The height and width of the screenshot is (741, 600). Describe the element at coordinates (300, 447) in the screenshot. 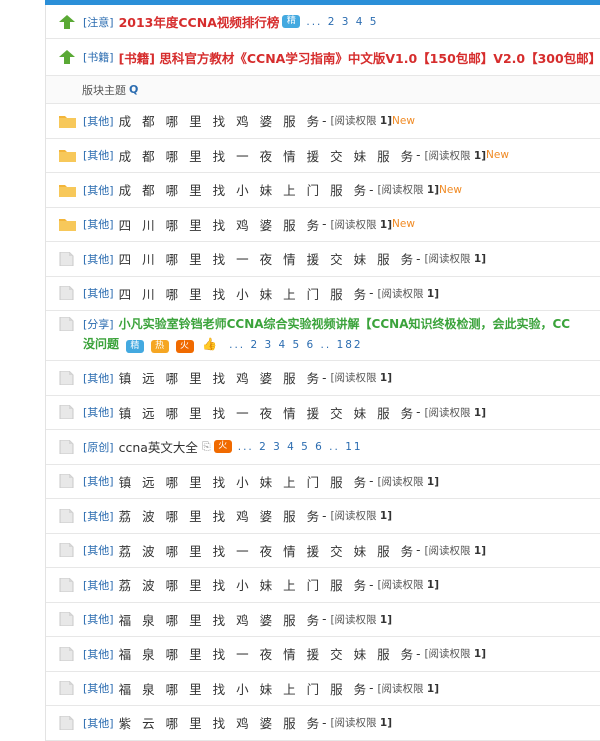

I see `page-links: ... 2 3 4 5 6 .. 11` at that location.